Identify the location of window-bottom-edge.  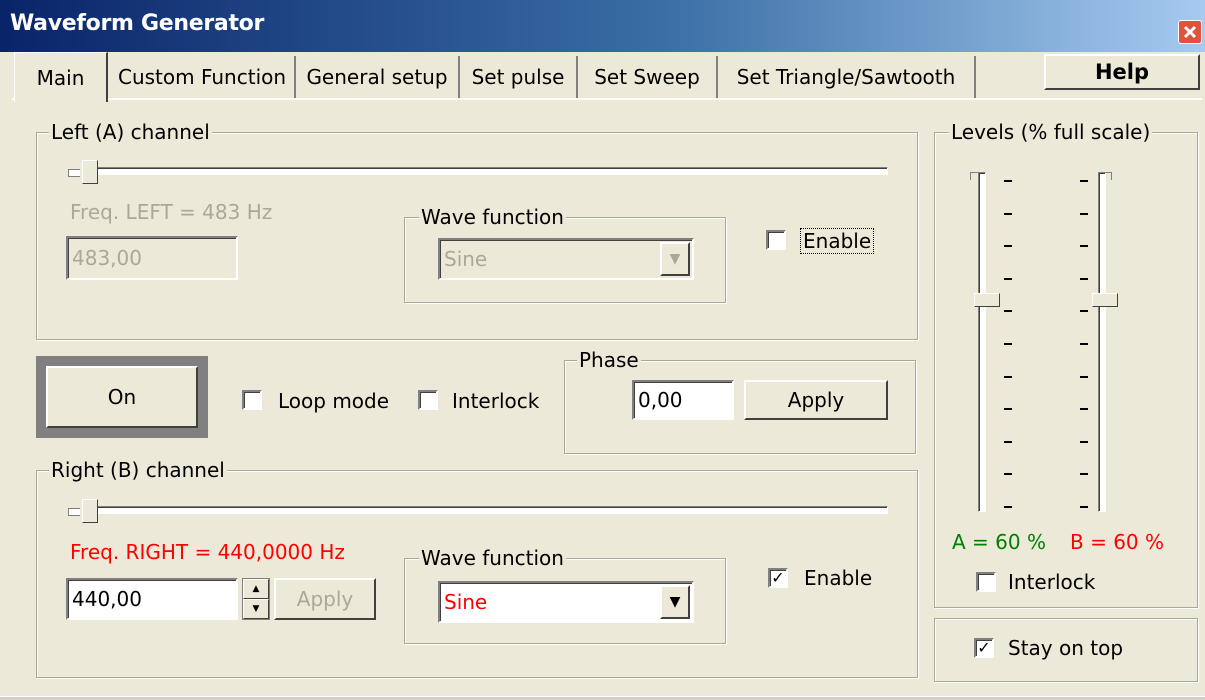
(602, 698).